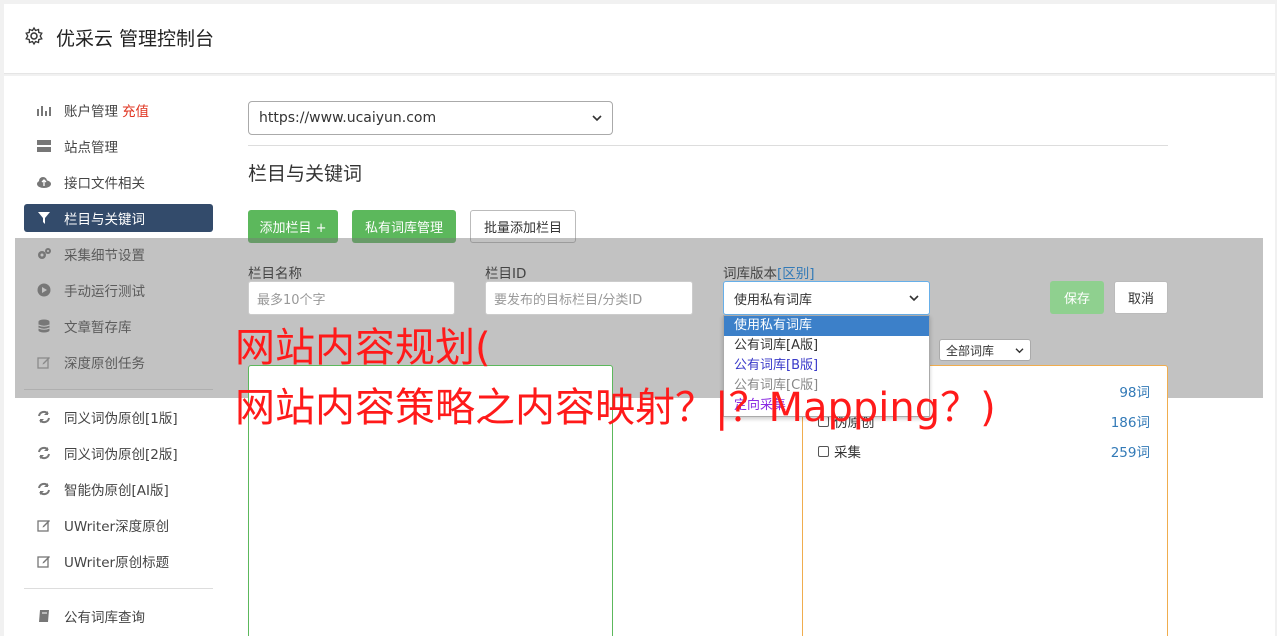 This screenshot has height=636, width=1277. What do you see at coordinates (1130, 423) in the screenshot?
I see `lib-count: 186词` at bounding box center [1130, 423].